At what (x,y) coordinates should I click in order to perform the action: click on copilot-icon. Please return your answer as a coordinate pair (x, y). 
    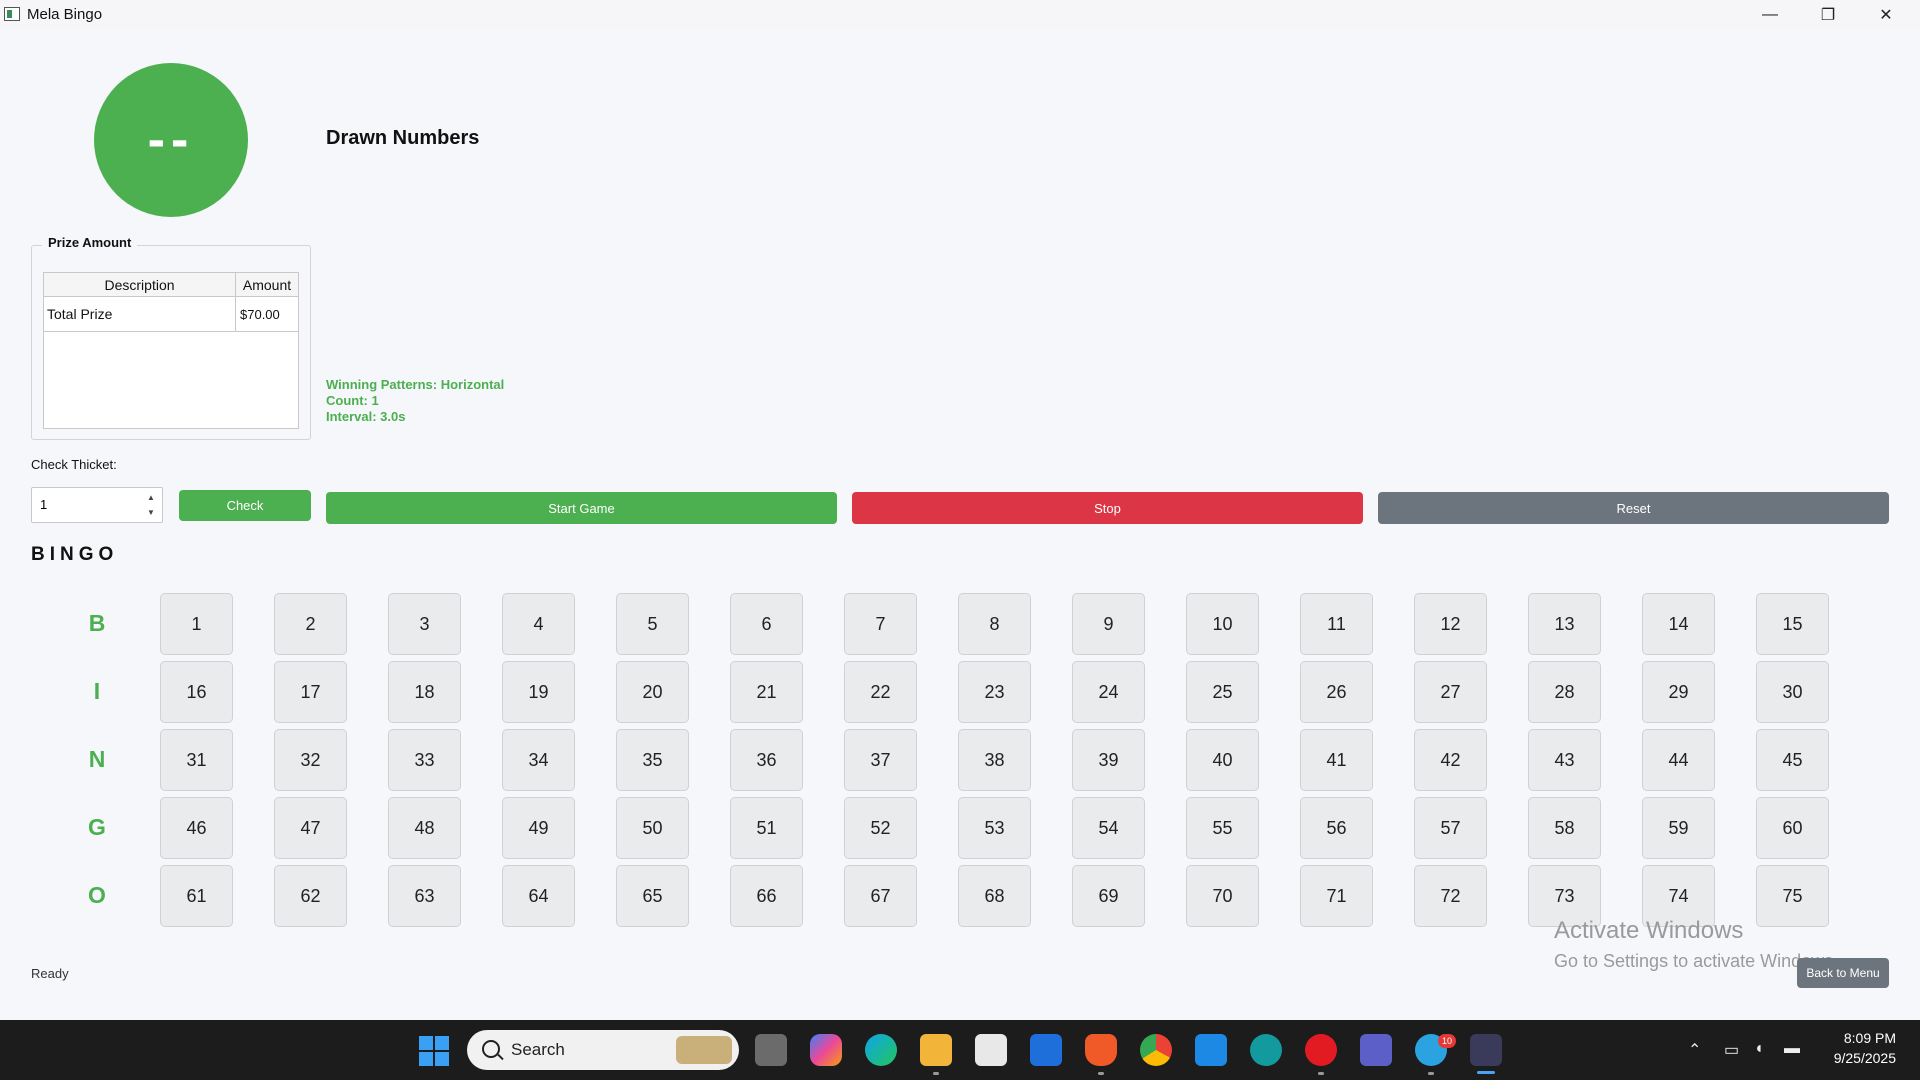
    Looking at the image, I should click on (826, 1050).